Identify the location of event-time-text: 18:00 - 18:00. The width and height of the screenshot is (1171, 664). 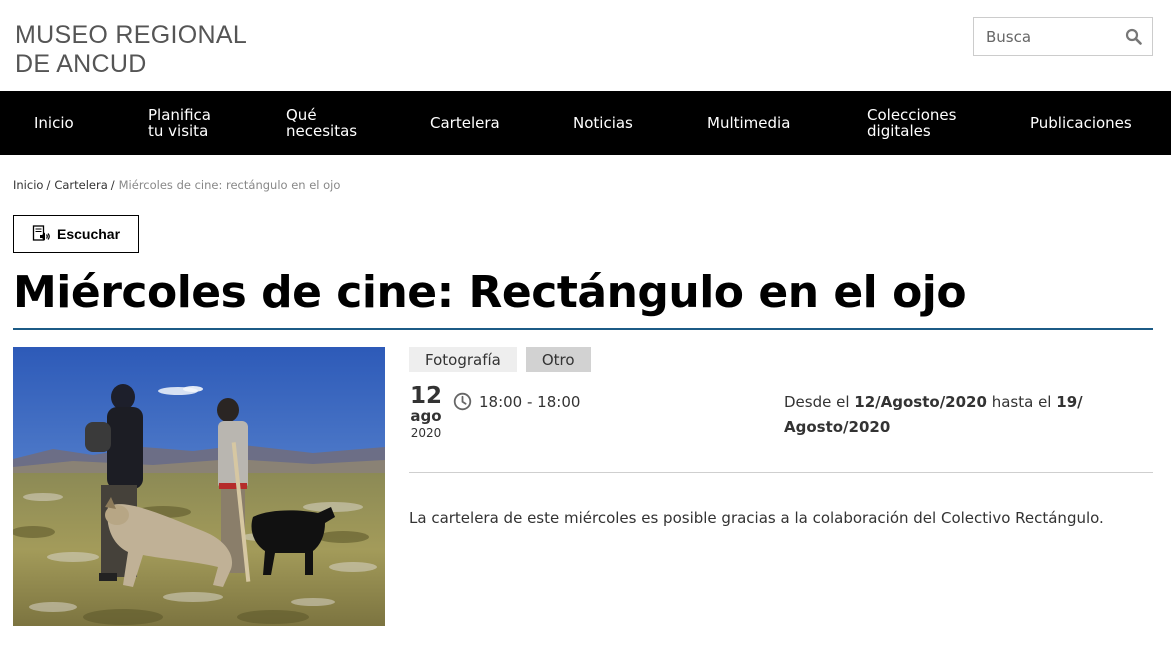
(530, 401).